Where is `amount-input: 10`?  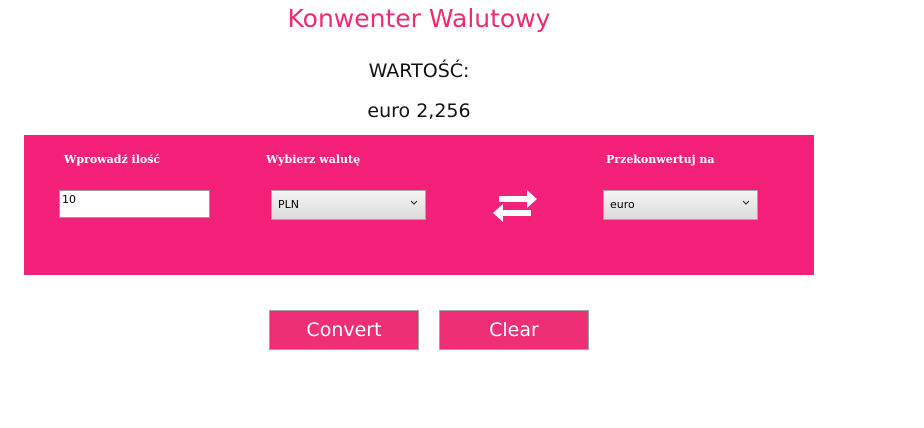 amount-input: 10 is located at coordinates (134, 204).